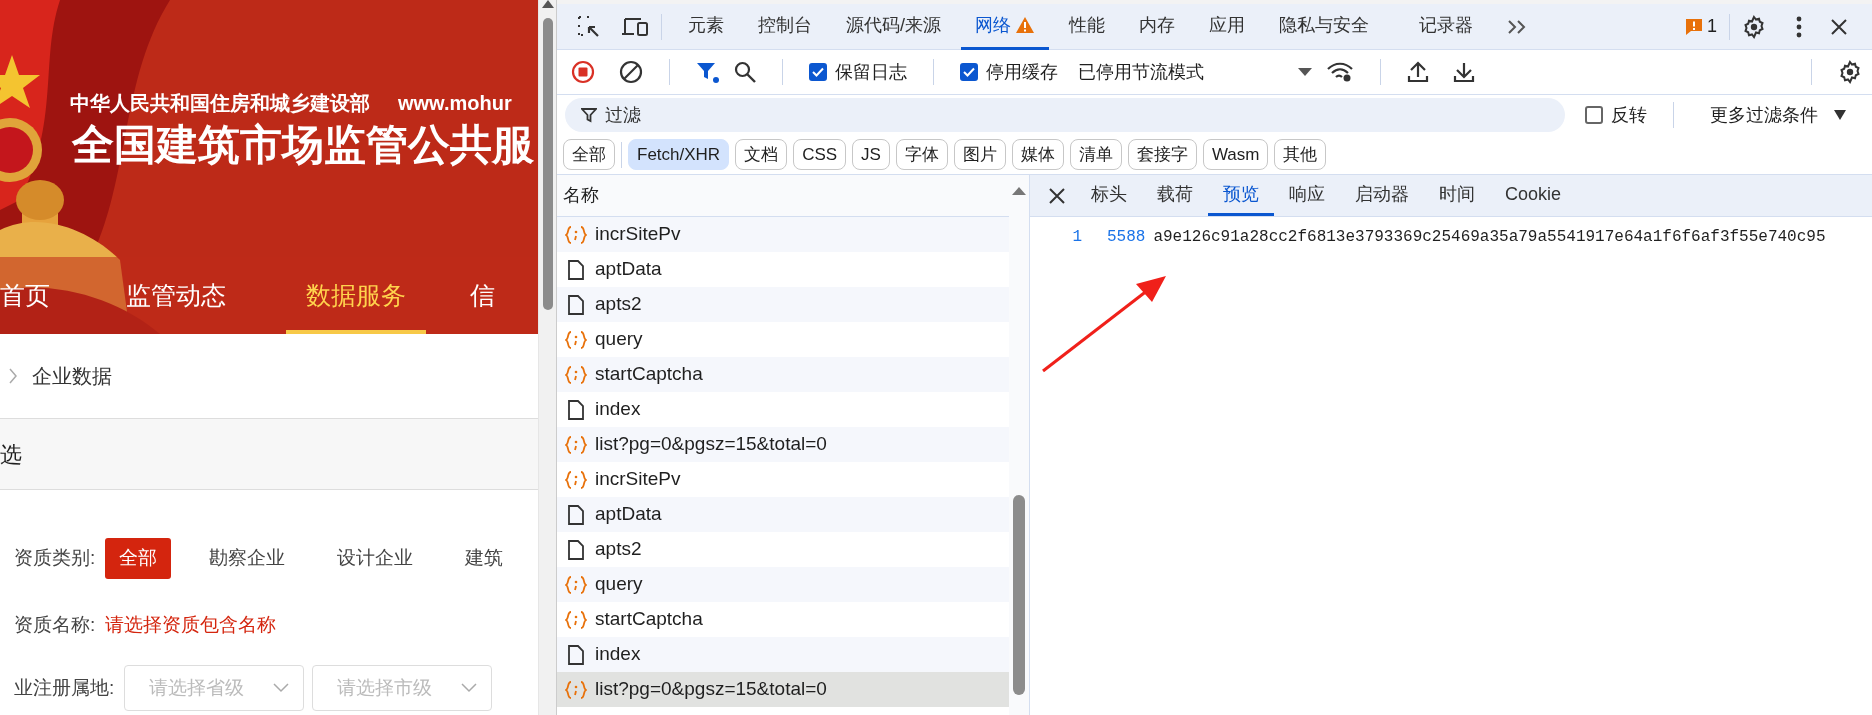  Describe the element at coordinates (1340, 72) in the screenshot. I see `wifi-settings-icon` at that location.